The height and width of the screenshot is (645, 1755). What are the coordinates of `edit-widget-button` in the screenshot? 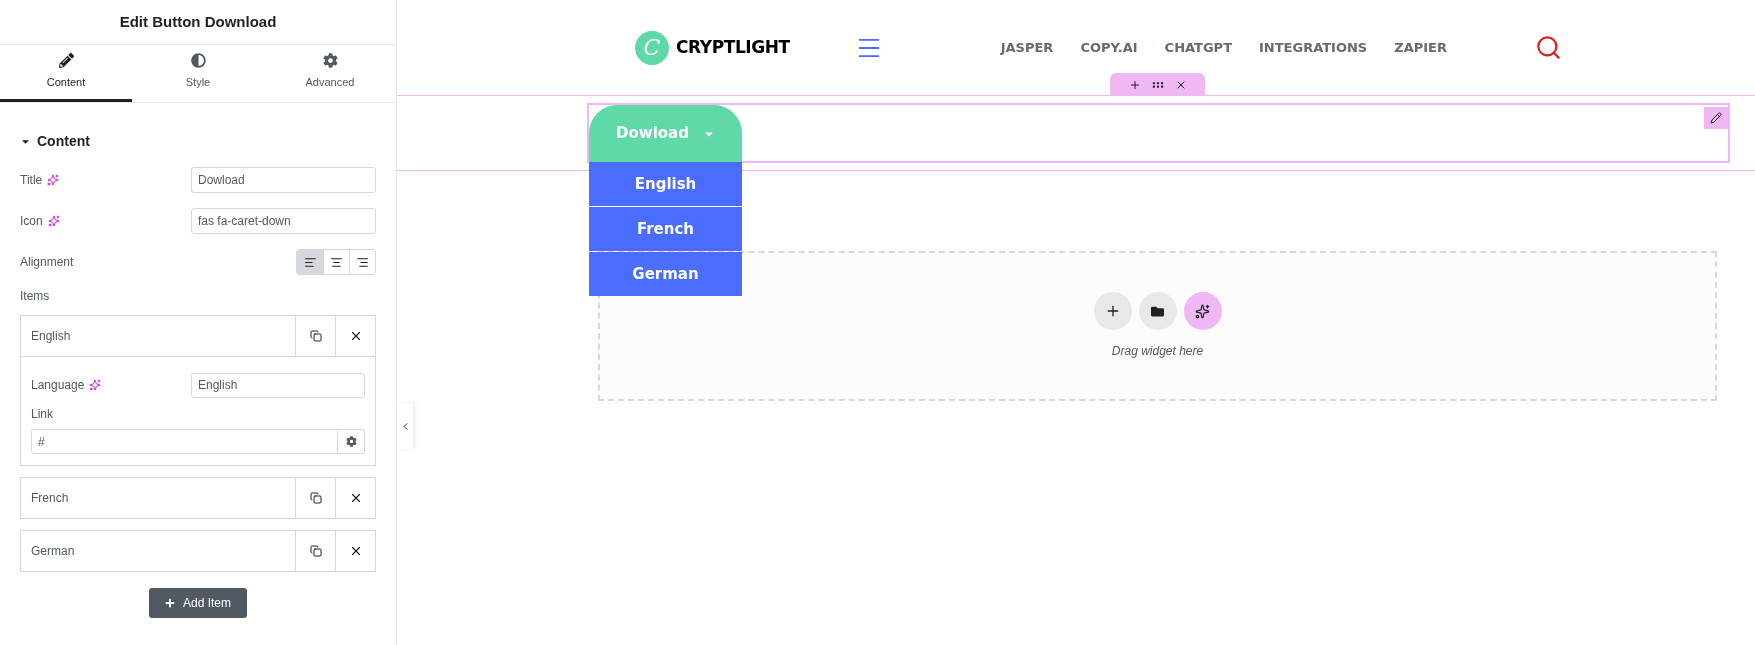 It's located at (1716, 118).